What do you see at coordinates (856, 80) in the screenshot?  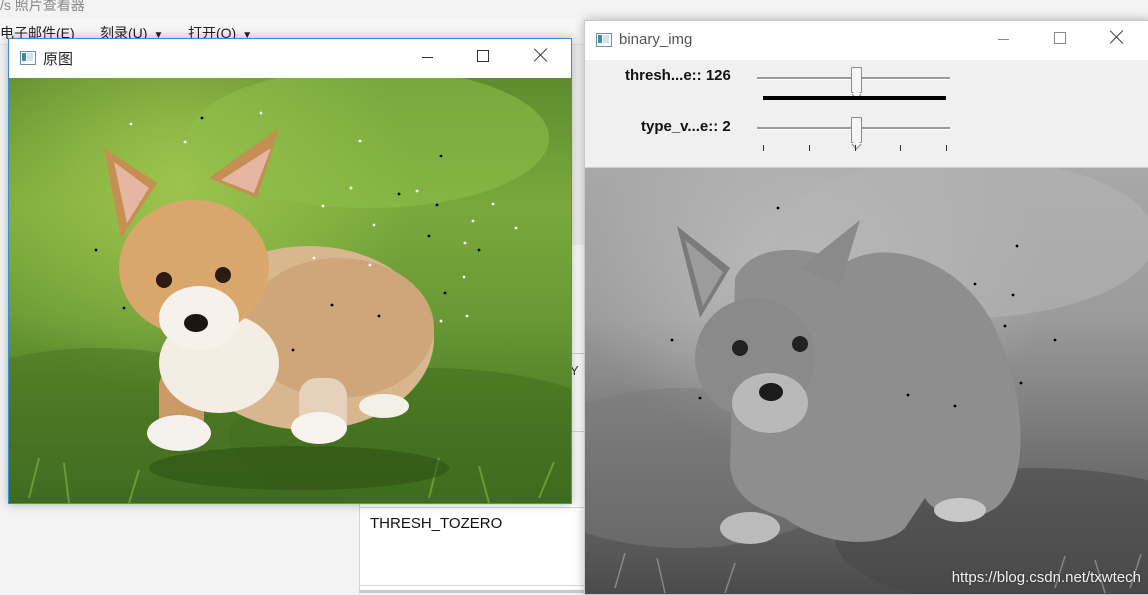 I see `thresh-trackbar-thumb` at bounding box center [856, 80].